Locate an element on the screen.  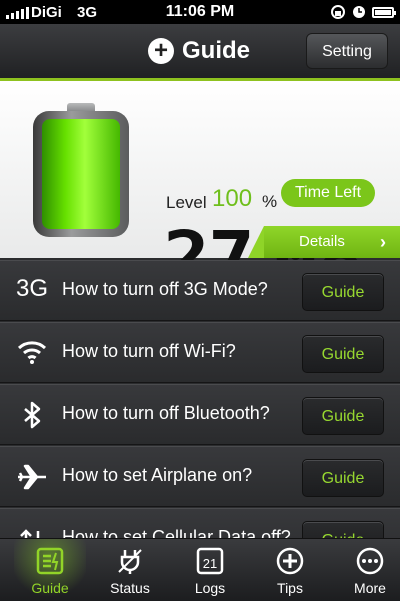
guide-row-text: How to turn off 3G Mode? is located at coordinates (165, 289).